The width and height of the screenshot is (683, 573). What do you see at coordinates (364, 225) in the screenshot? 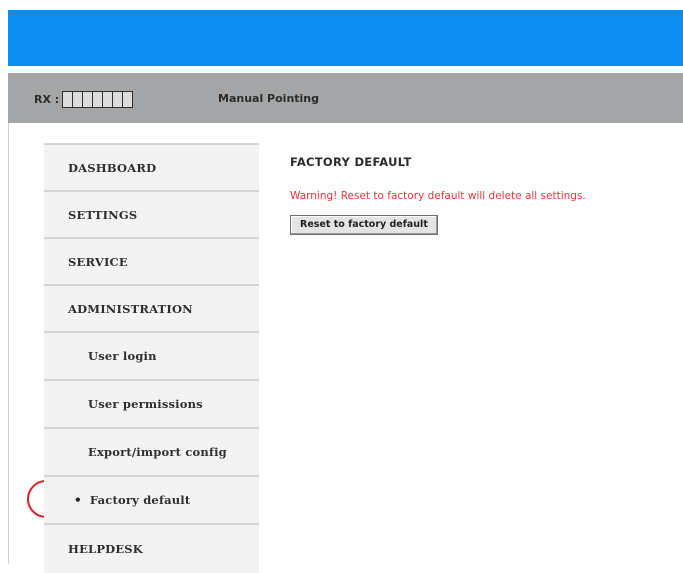
I see `reset-factory-default-button: Reset to factory default` at bounding box center [364, 225].